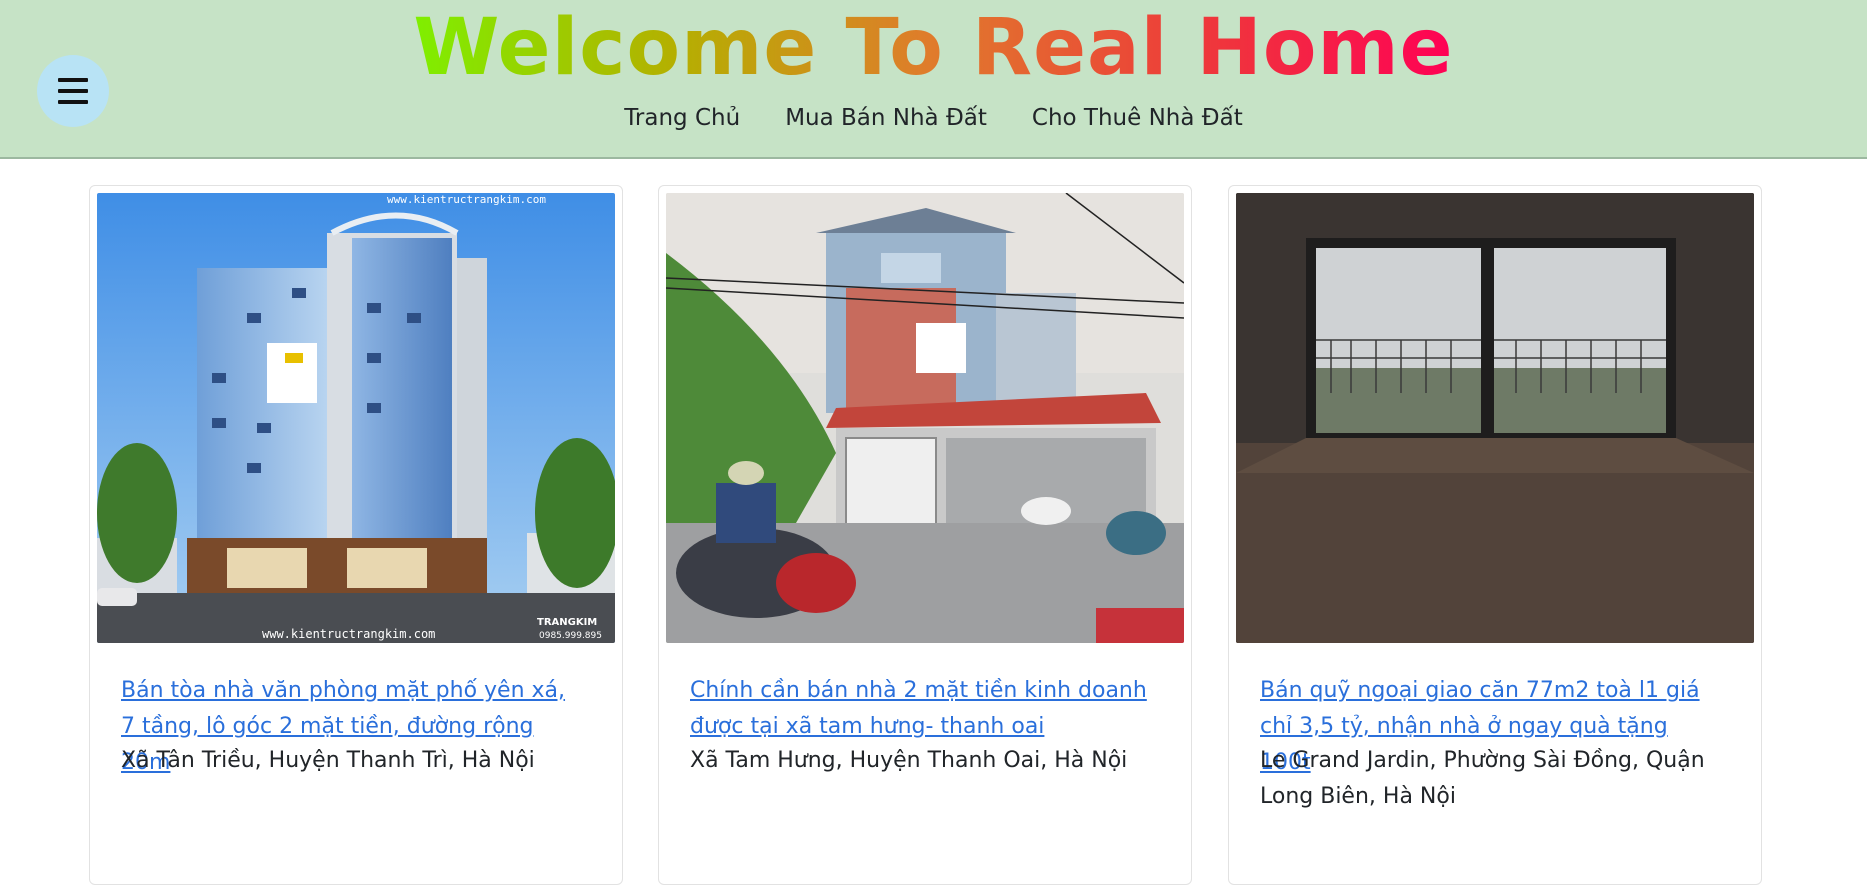  Describe the element at coordinates (466, 199) in the screenshot. I see `watermark-top: www.kientructrangkim.com` at that location.